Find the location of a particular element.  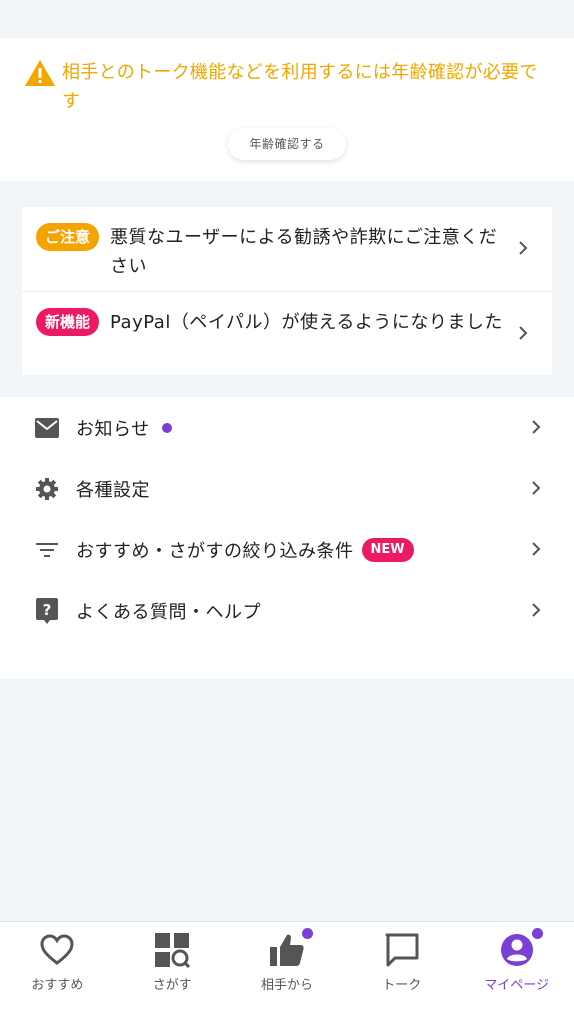

tab-label: おすすめ is located at coordinates (57, 985).